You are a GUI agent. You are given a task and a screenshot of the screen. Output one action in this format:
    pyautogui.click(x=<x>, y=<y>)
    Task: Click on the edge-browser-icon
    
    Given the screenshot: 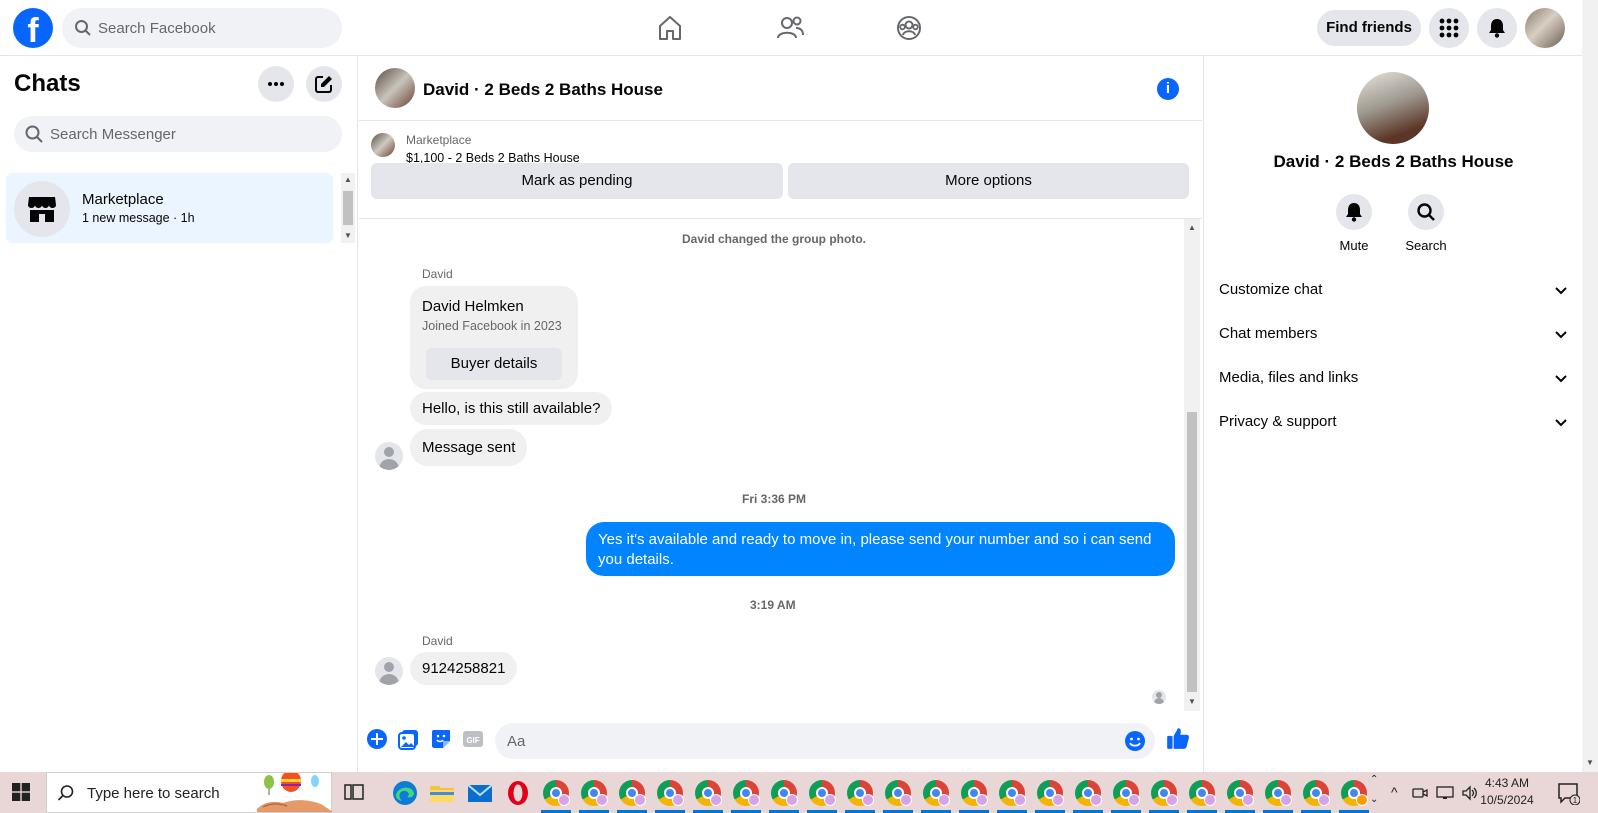 What is the action you would take?
    pyautogui.click(x=405, y=793)
    